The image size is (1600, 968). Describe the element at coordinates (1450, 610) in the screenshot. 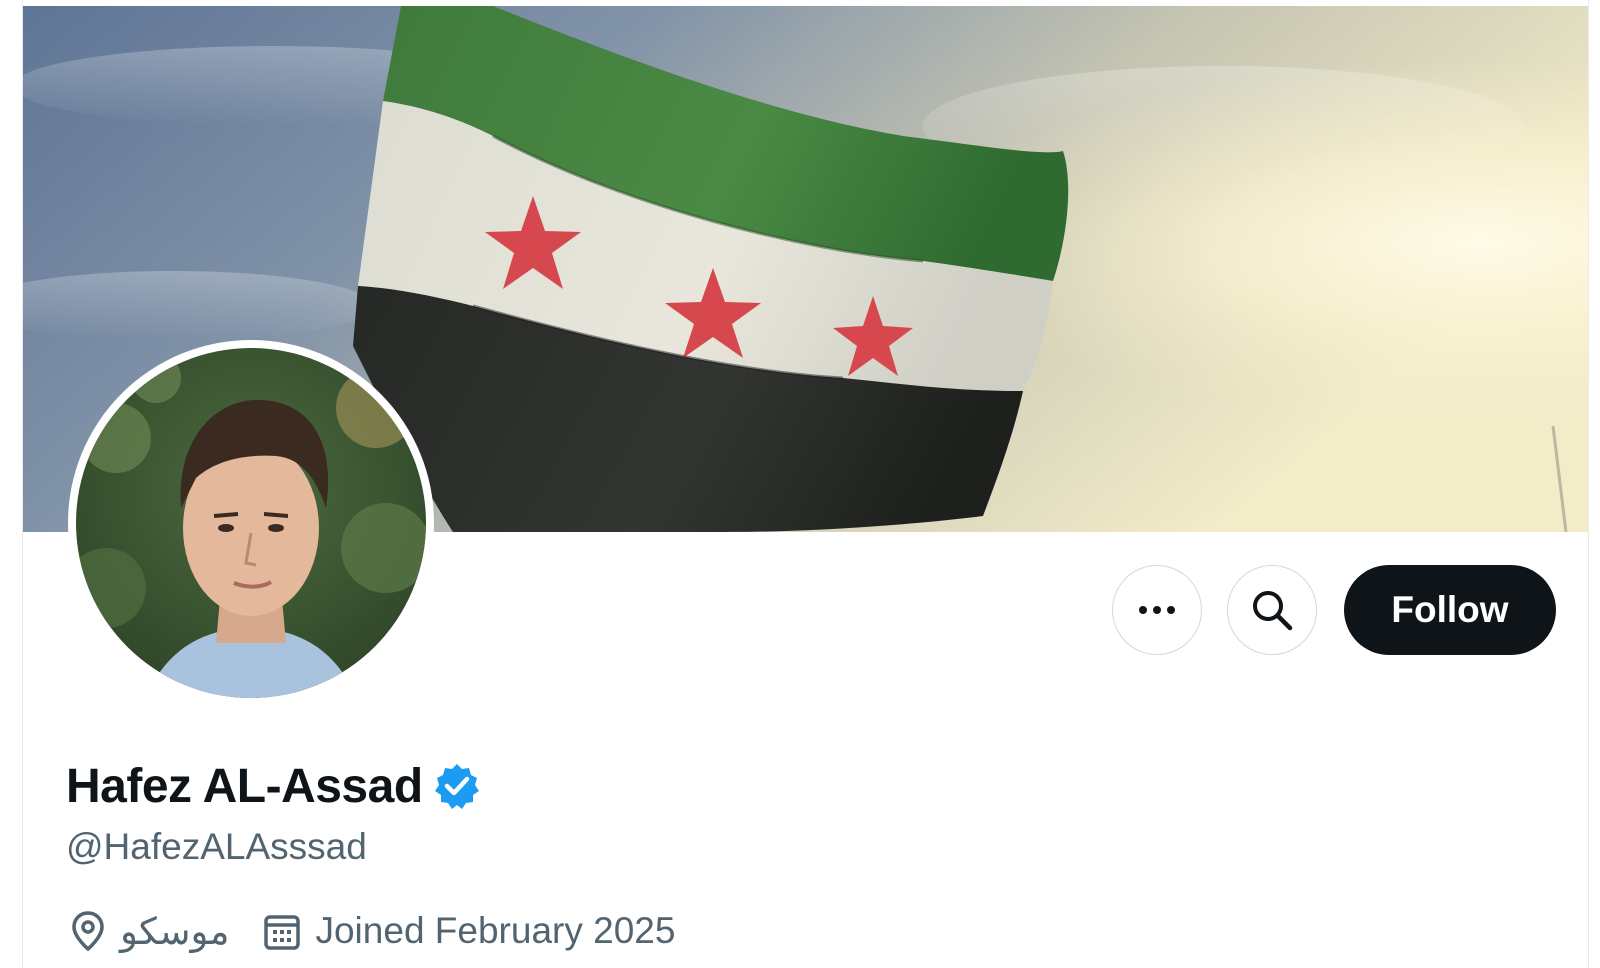

I see `follow-button: Follow` at that location.